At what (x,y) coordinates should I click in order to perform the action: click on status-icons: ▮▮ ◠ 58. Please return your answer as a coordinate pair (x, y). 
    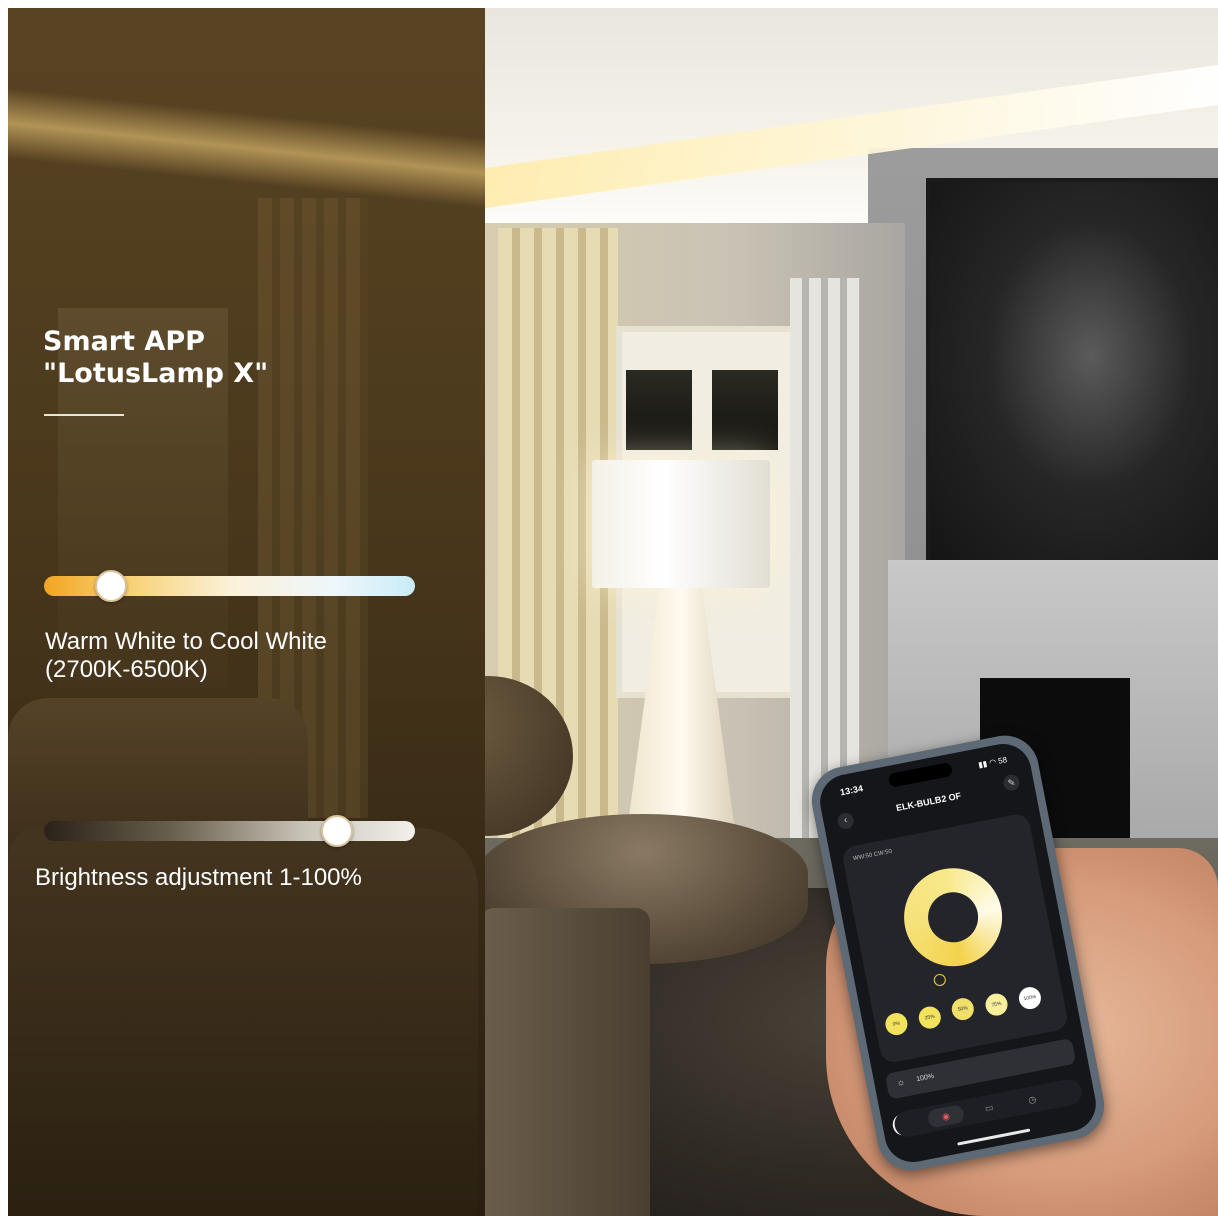
    Looking at the image, I should click on (992, 762).